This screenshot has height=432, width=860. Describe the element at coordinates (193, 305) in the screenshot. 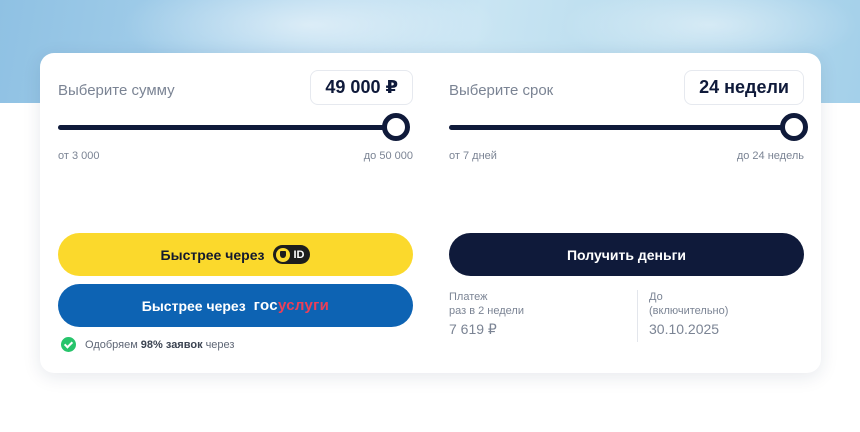

I see `gos-button-label: Быстрее через` at that location.